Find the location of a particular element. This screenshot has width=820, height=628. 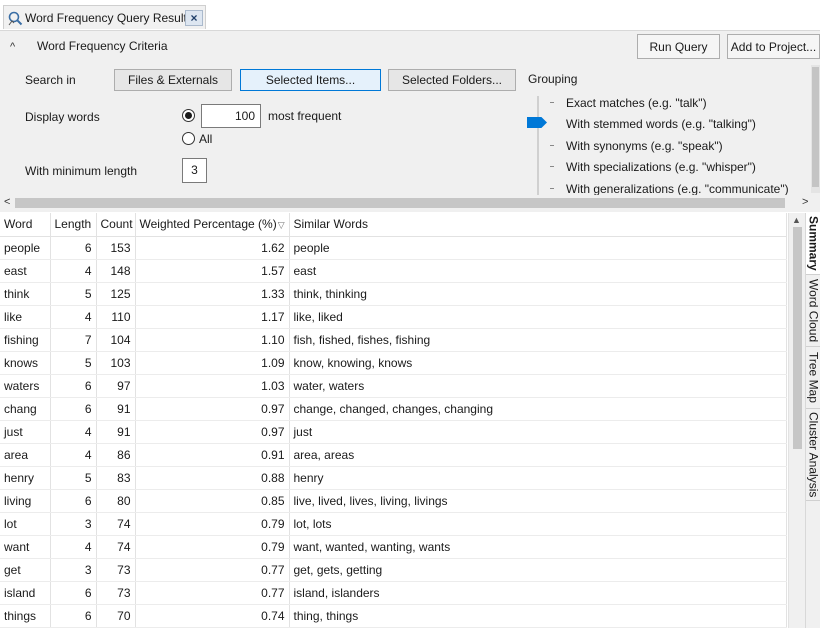

cell-weighted-percentage: 1.03 is located at coordinates (212, 386).